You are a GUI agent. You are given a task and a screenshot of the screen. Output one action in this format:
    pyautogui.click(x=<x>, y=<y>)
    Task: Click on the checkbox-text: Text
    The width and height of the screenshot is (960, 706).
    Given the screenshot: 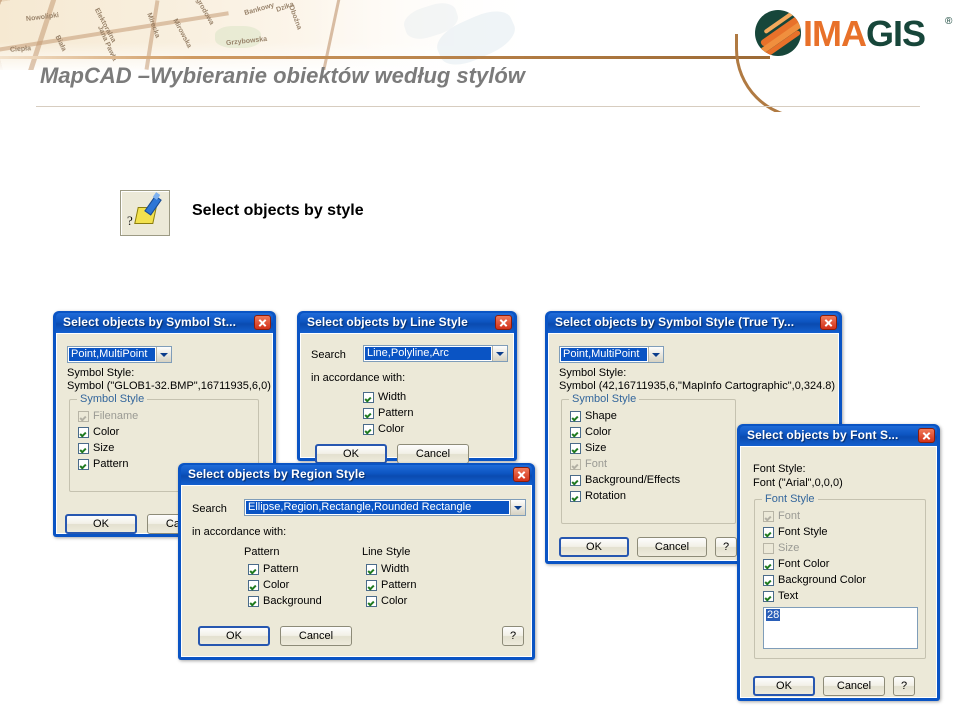 What is the action you would take?
    pyautogui.click(x=780, y=596)
    